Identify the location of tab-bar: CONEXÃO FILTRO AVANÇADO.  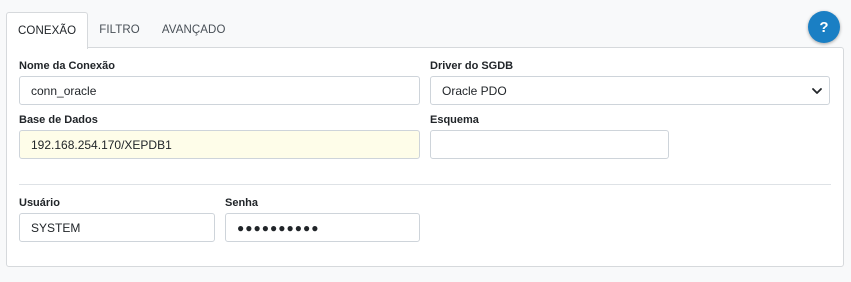
(121, 30).